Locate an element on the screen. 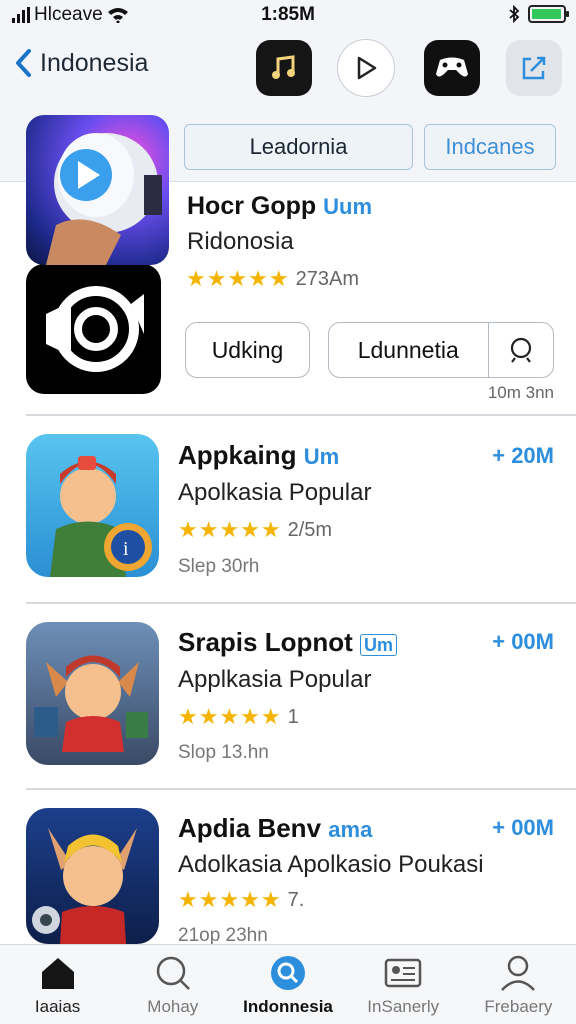 Image resolution: width=576 pixels, height=1024 pixels. featured-app-title: Hocr Gopp Uum is located at coordinates (279, 206).